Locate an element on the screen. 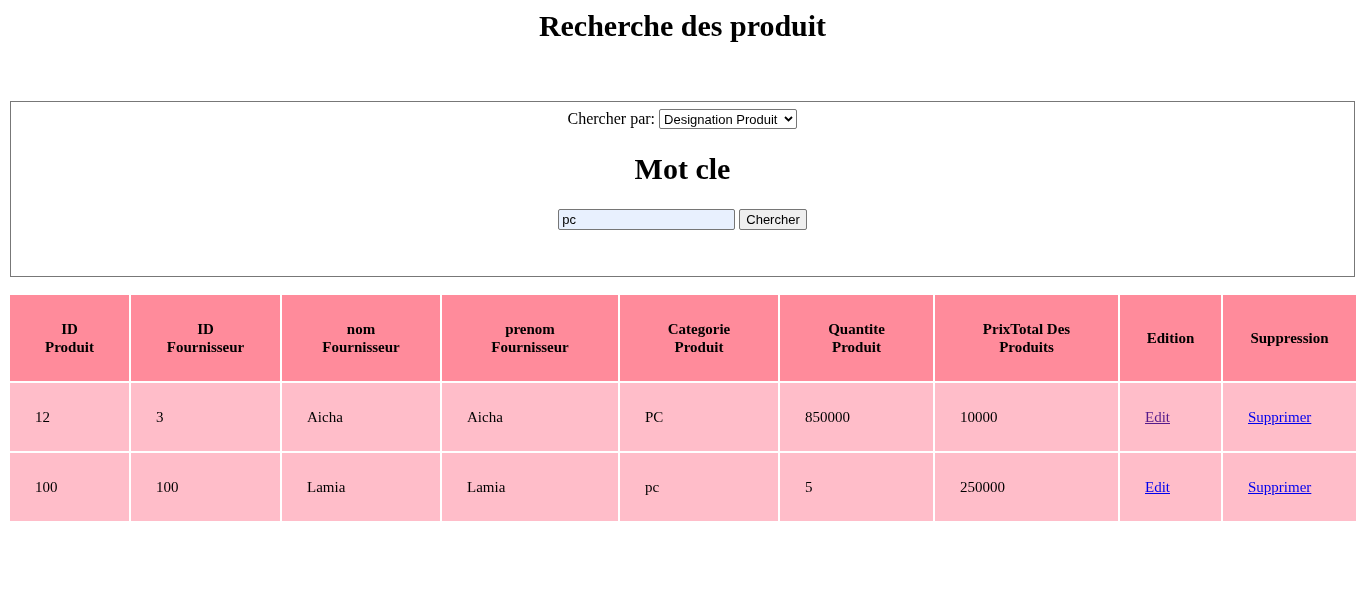 The height and width of the screenshot is (604, 1365). column-header: ID Produit is located at coordinates (69, 338).